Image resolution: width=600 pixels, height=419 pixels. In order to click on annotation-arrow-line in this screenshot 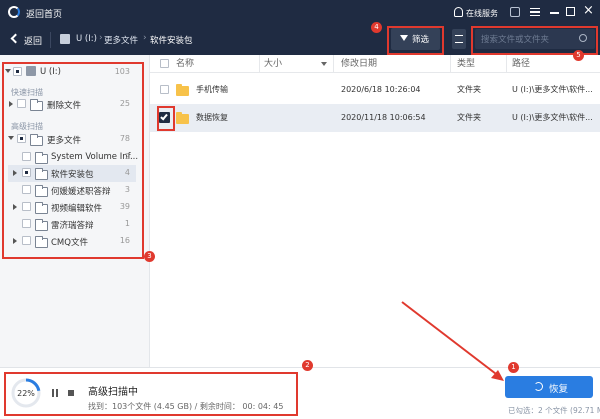, I will do `click(451, 339)`.